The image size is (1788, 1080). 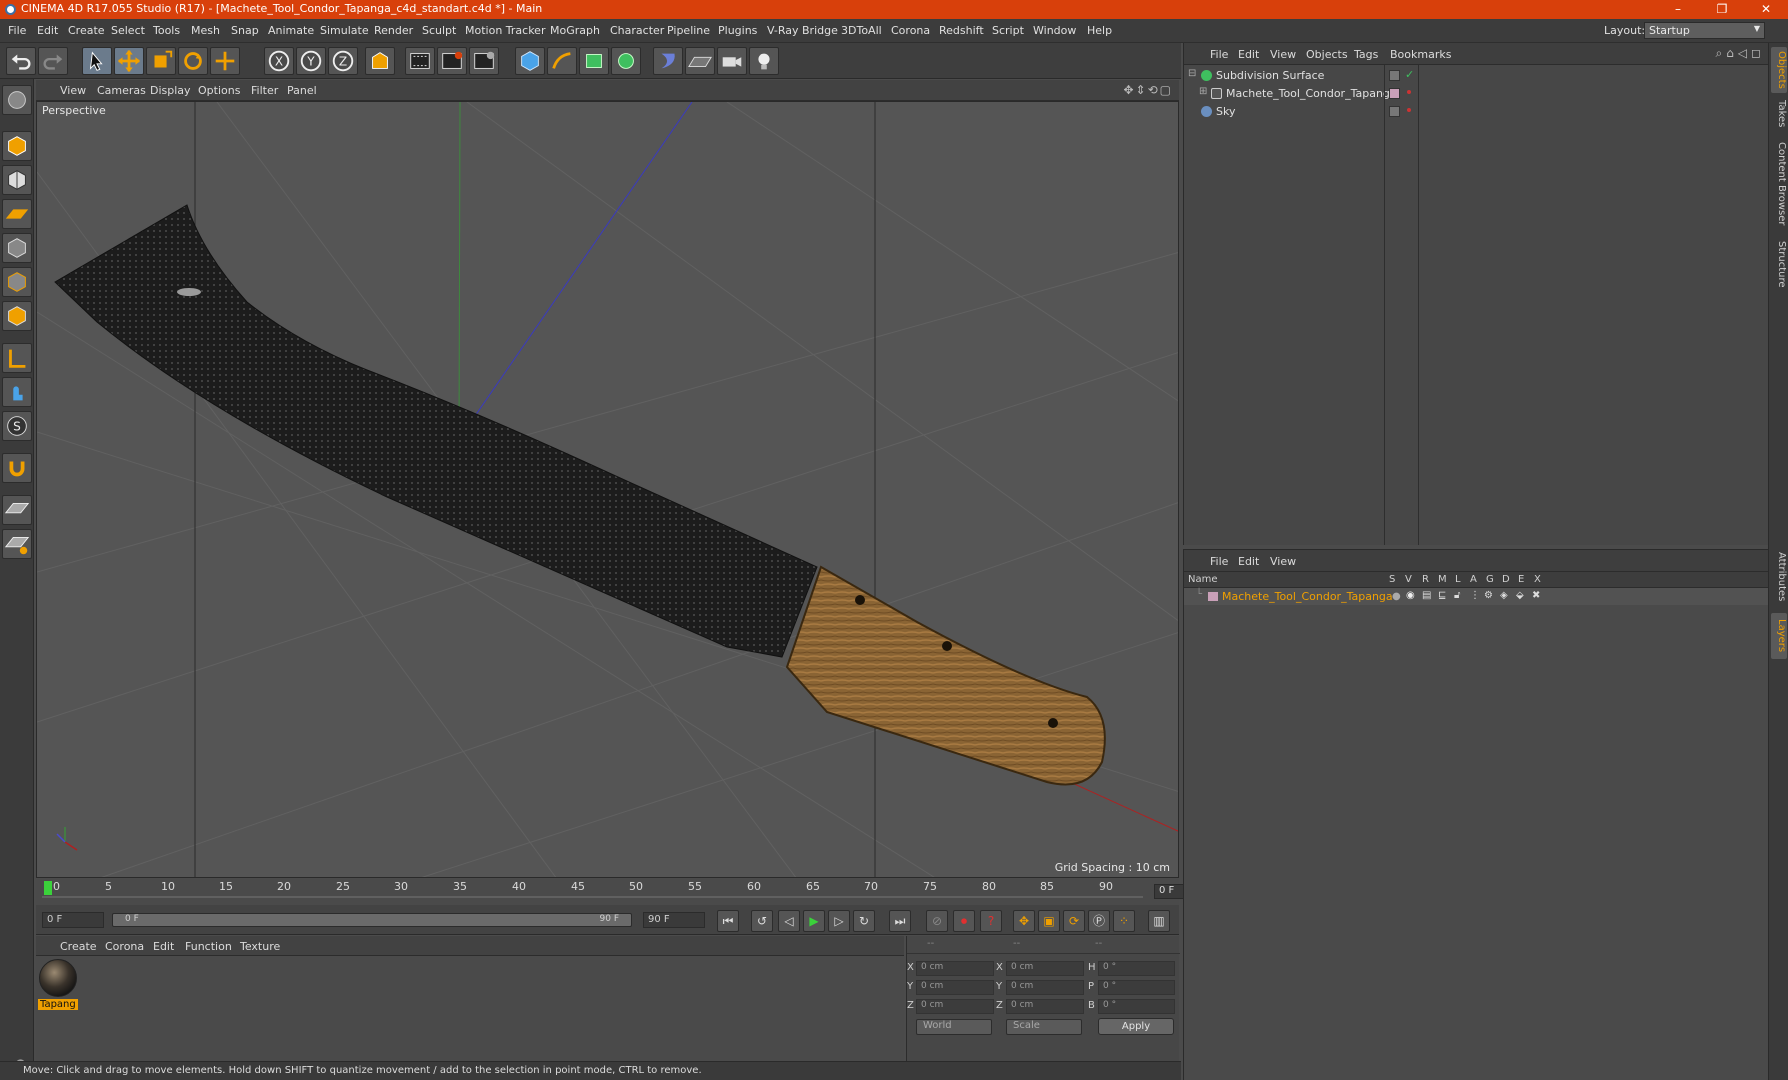 I want to click on scale-tool-icon, so click(x=161, y=61).